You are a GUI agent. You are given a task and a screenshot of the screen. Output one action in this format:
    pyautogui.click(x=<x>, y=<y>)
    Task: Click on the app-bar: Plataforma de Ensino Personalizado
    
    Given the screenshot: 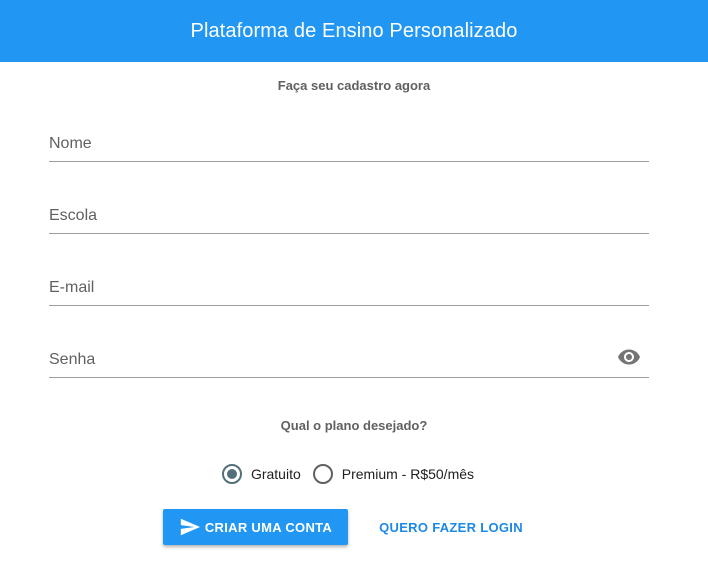 What is the action you would take?
    pyautogui.click(x=354, y=31)
    